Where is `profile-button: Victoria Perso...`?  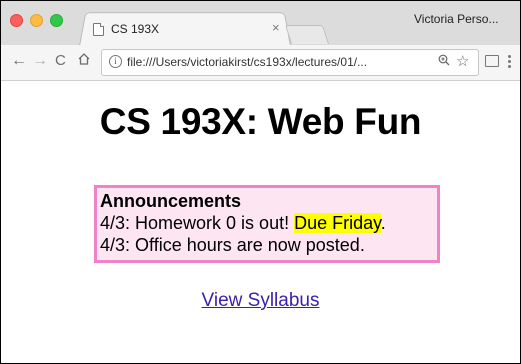
profile-button: Victoria Perso... is located at coordinates (456, 19).